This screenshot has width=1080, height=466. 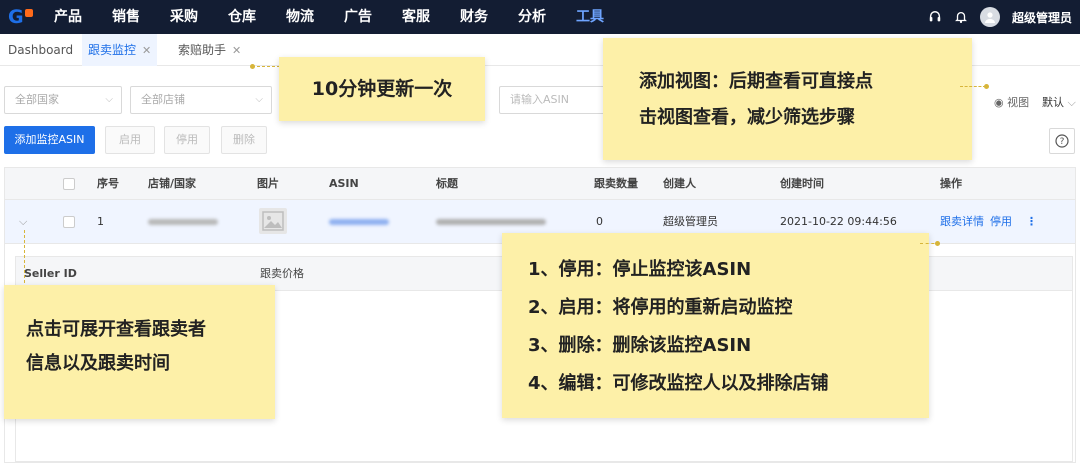 I want to click on country-select-value: 全部国家, so click(x=37, y=99).